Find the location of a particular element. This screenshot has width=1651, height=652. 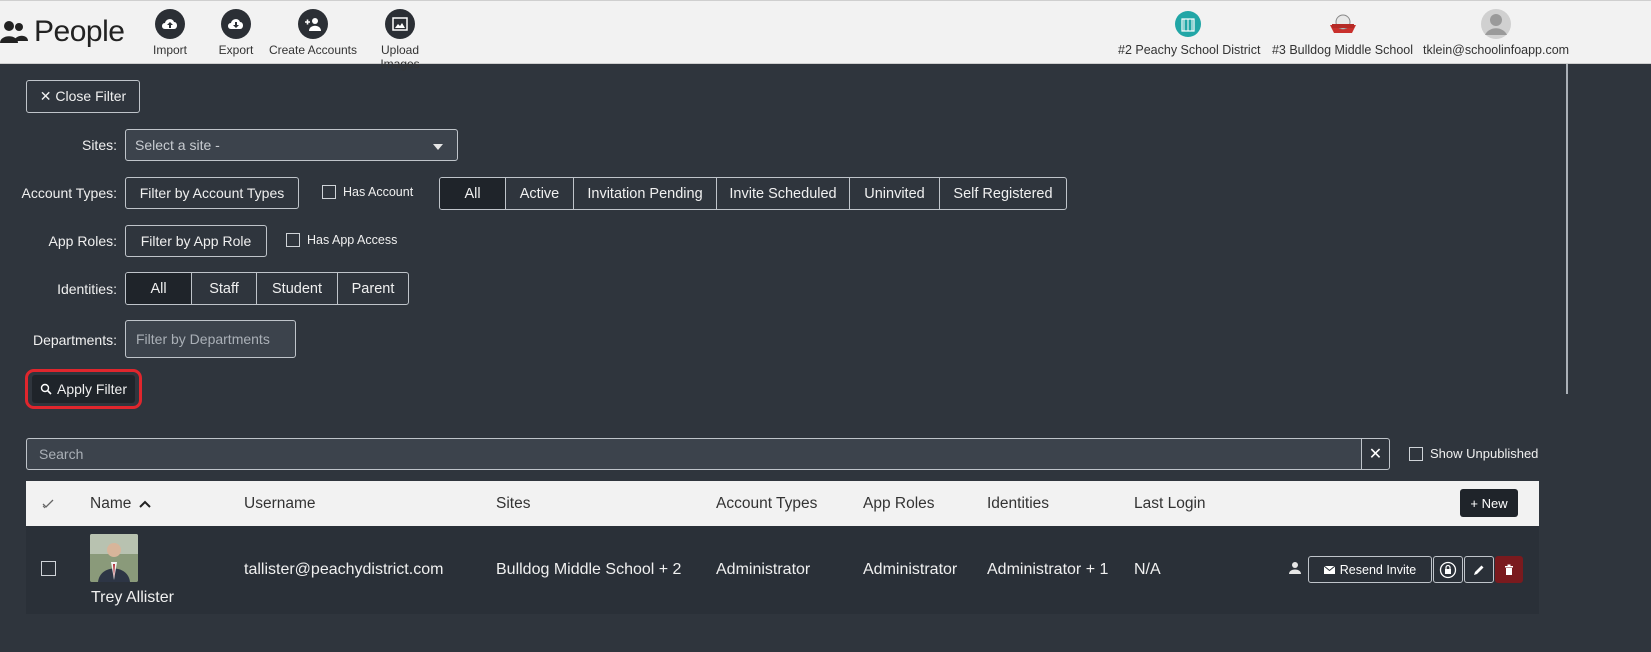

close-icon: ✕ is located at coordinates (1375, 454).